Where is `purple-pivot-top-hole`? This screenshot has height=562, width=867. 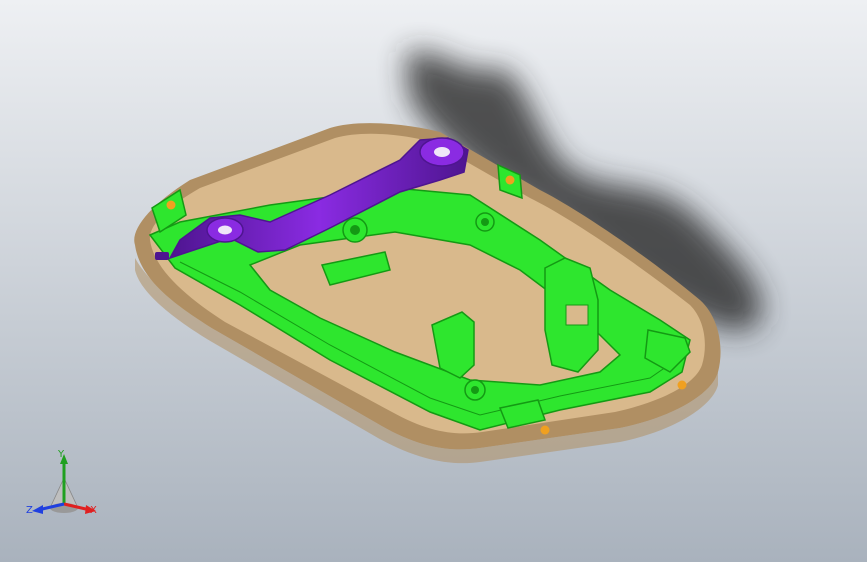 purple-pivot-top-hole is located at coordinates (442, 152).